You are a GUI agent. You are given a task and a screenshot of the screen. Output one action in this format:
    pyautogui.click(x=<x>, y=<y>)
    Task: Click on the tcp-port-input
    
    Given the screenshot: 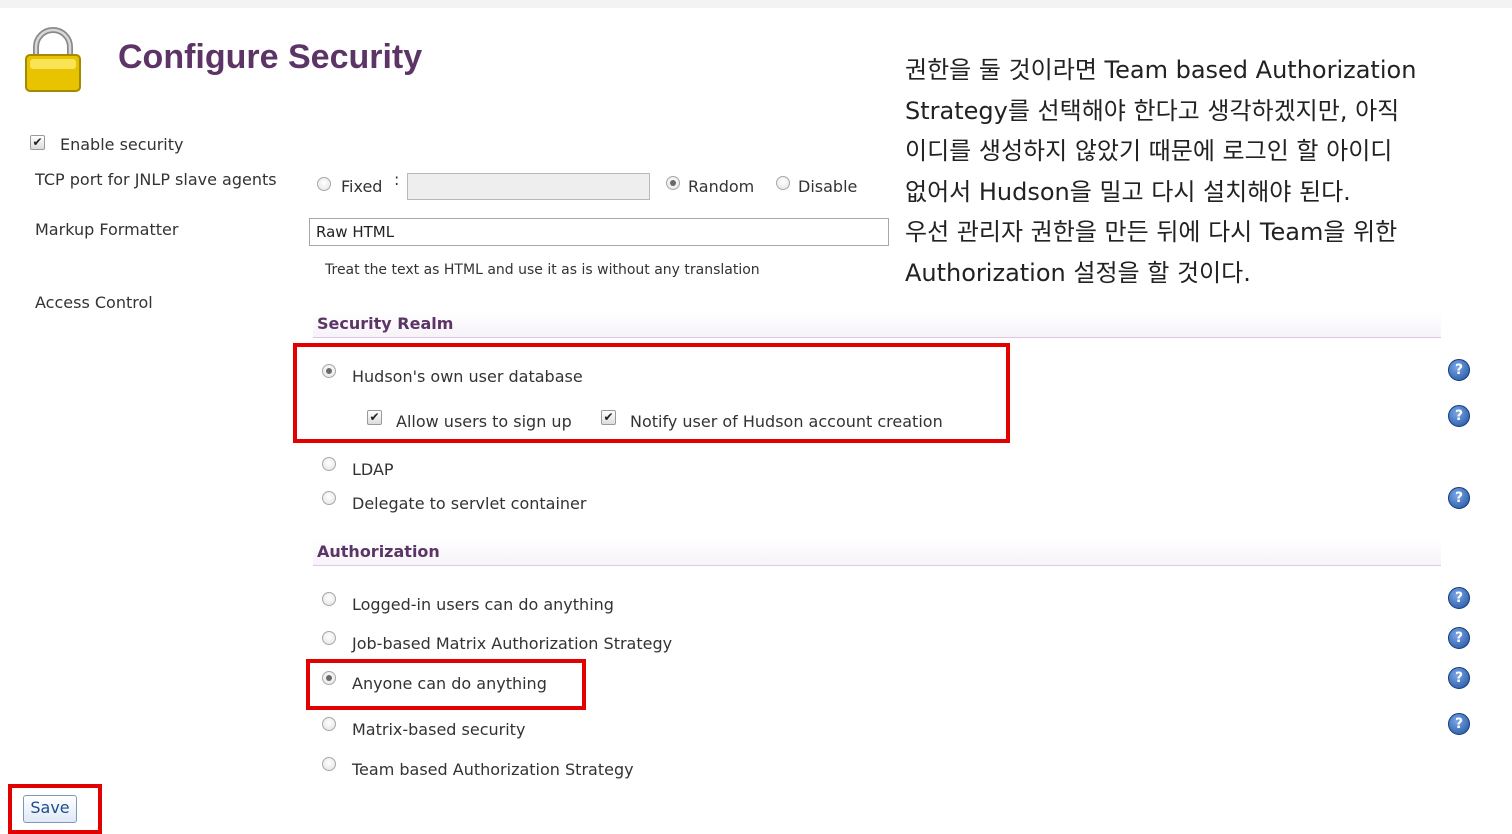 What is the action you would take?
    pyautogui.click(x=528, y=186)
    